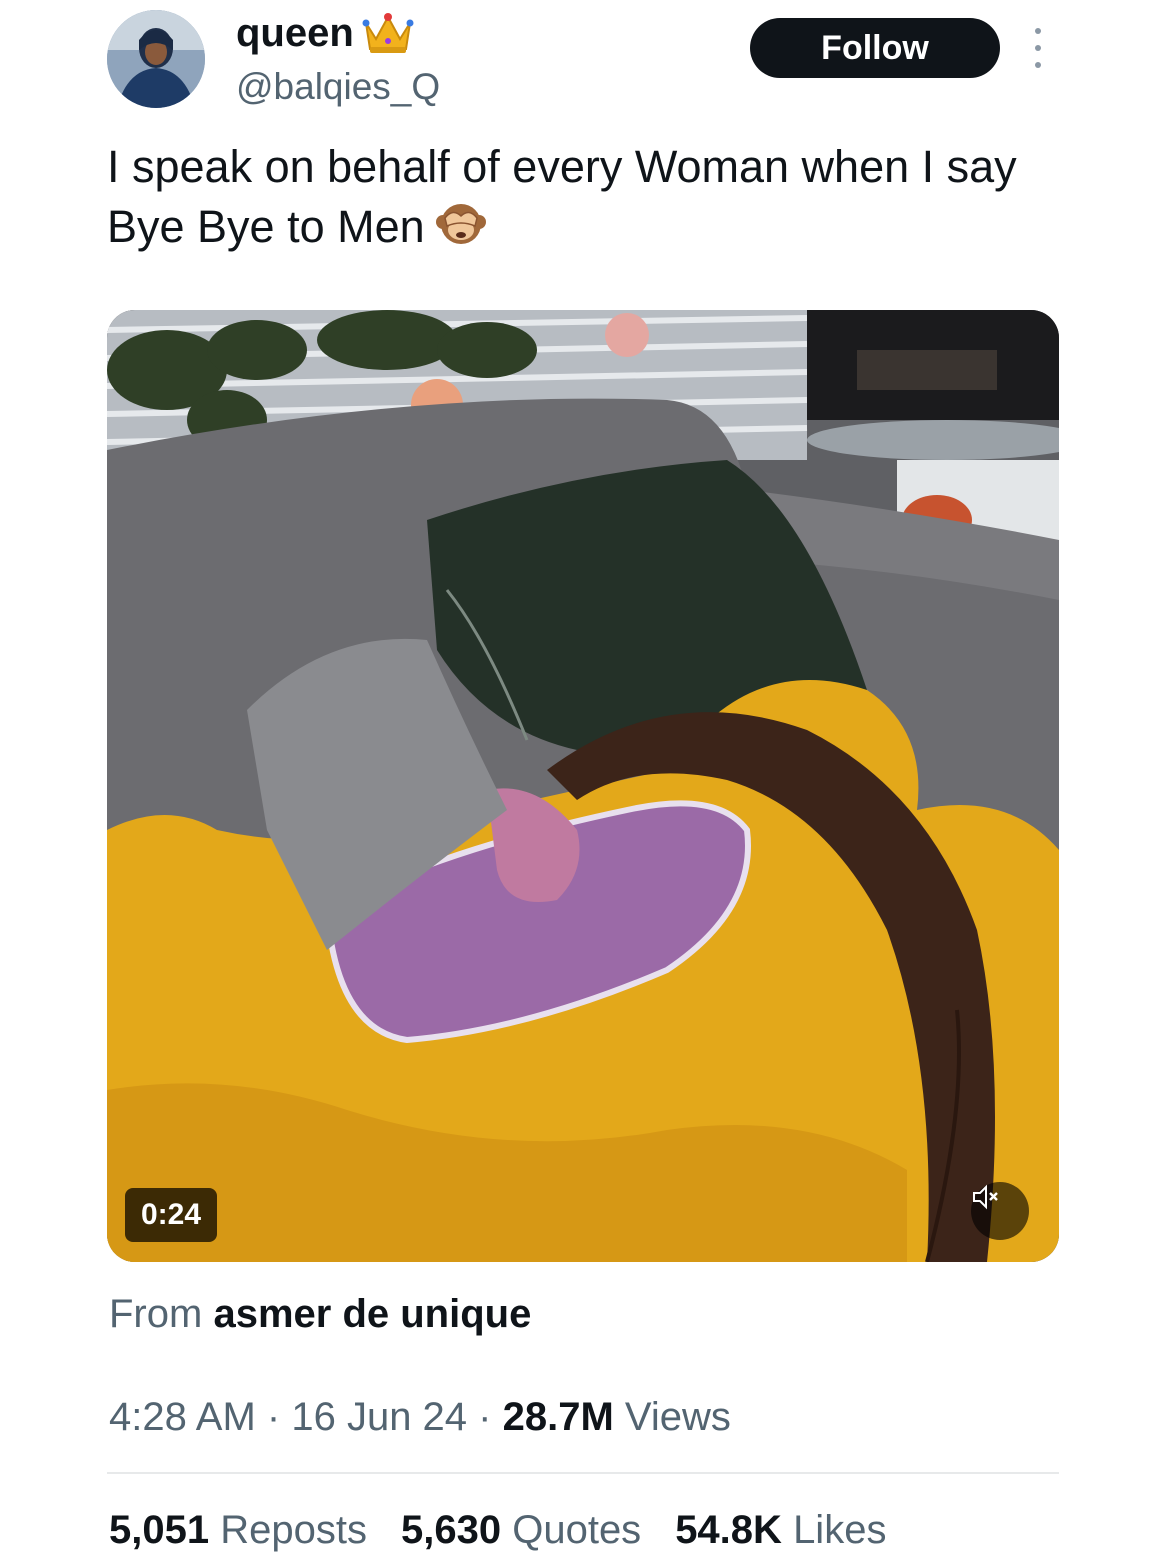 This screenshot has width=1165, height=1556. I want to click on views-count: 28.7M, so click(558, 1417).